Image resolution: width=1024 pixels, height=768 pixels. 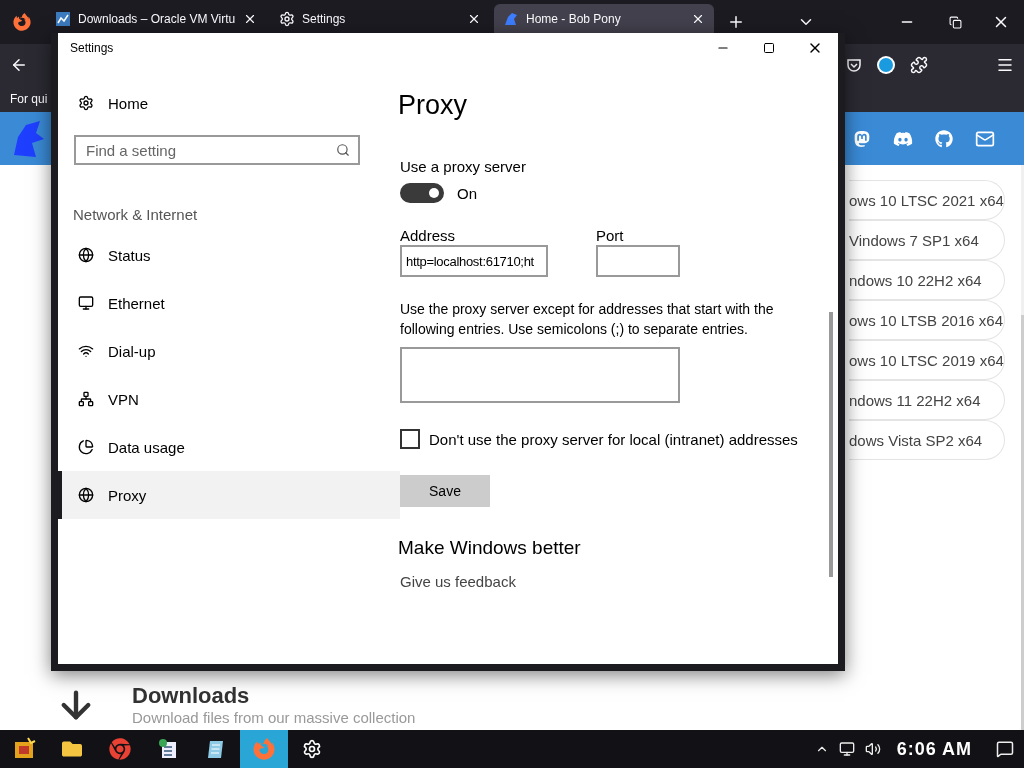 What do you see at coordinates (927, 360) in the screenshot?
I see `download-link: ows 10 LTSC 2019 x64` at bounding box center [927, 360].